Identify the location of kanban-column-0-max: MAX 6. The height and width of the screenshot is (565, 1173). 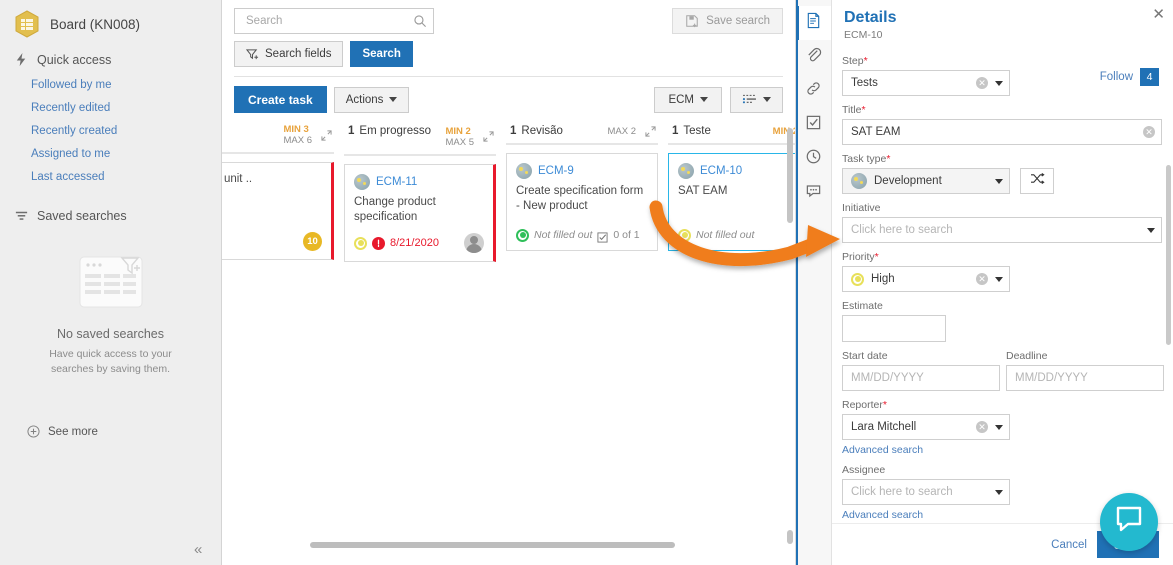
(297, 140).